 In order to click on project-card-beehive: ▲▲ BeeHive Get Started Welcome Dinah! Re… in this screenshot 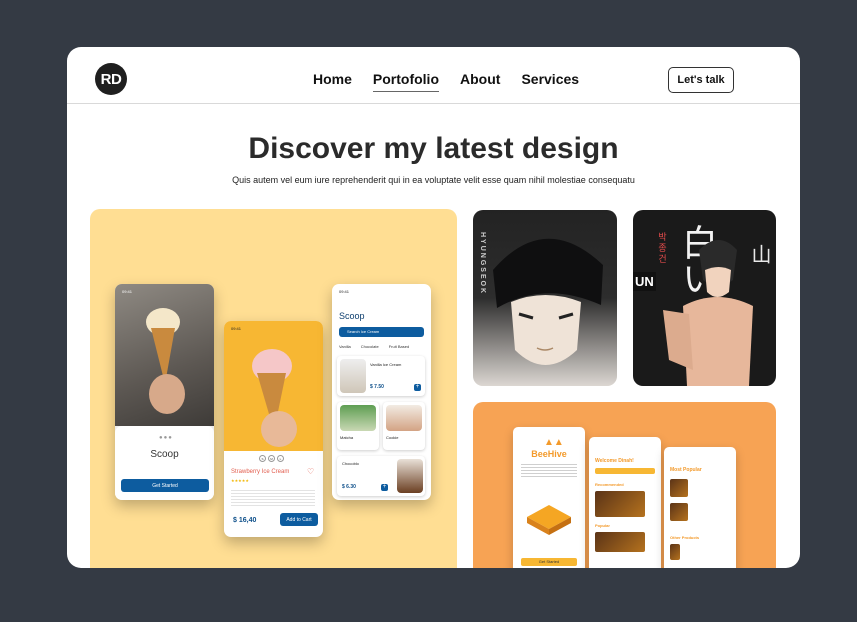, I will do `click(624, 485)`.